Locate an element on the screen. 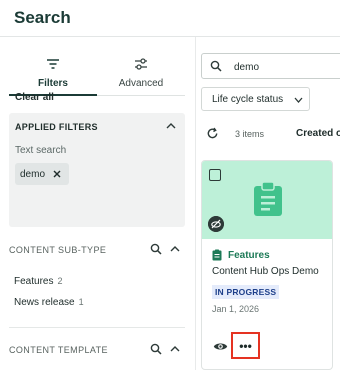 Image resolution: width=340 pixels, height=370 pixels. facet-label: News release is located at coordinates (44, 302).